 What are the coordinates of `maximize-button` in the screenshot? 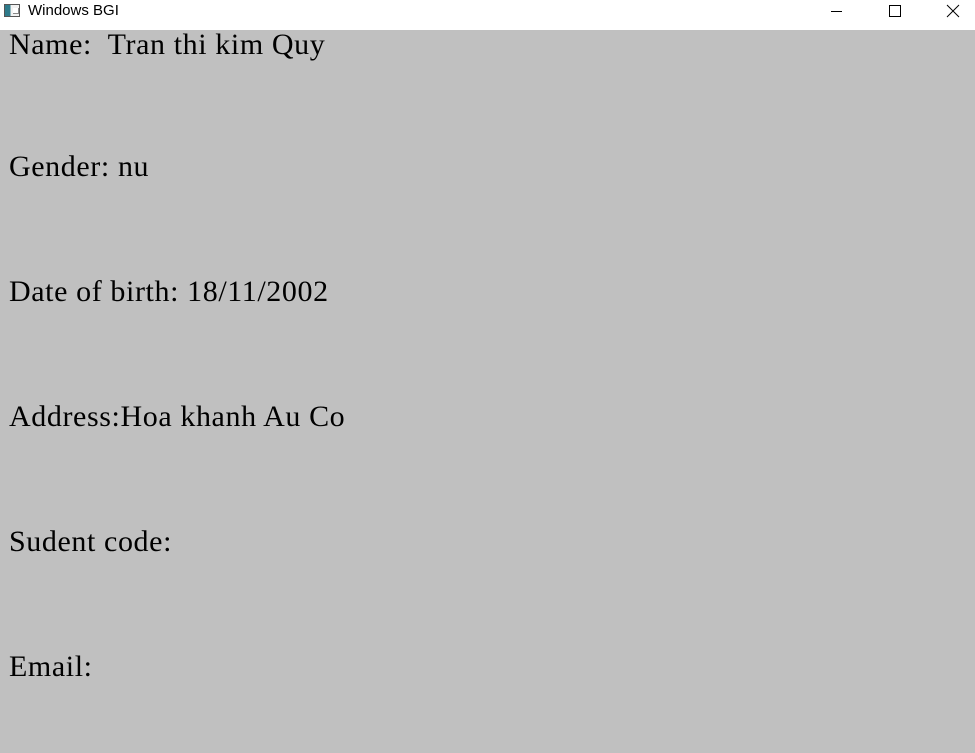 It's located at (895, 11).